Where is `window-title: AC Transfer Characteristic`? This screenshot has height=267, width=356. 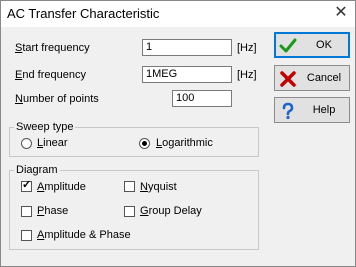
window-title: AC Transfer Characteristic is located at coordinates (83, 13).